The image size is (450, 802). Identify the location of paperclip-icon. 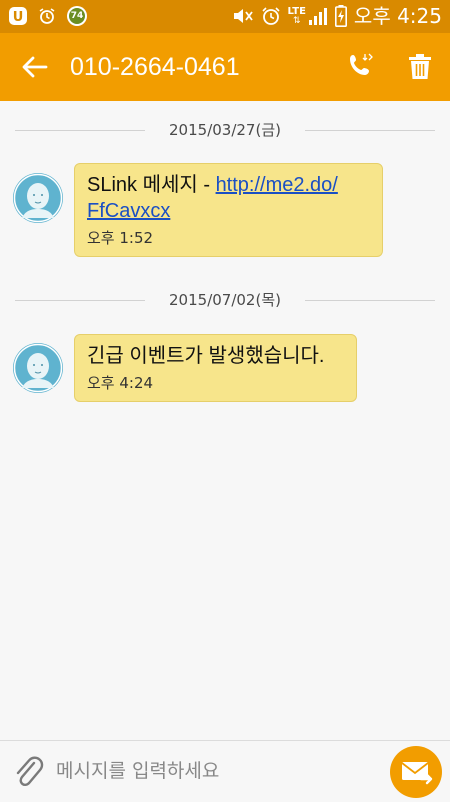
(30, 771).